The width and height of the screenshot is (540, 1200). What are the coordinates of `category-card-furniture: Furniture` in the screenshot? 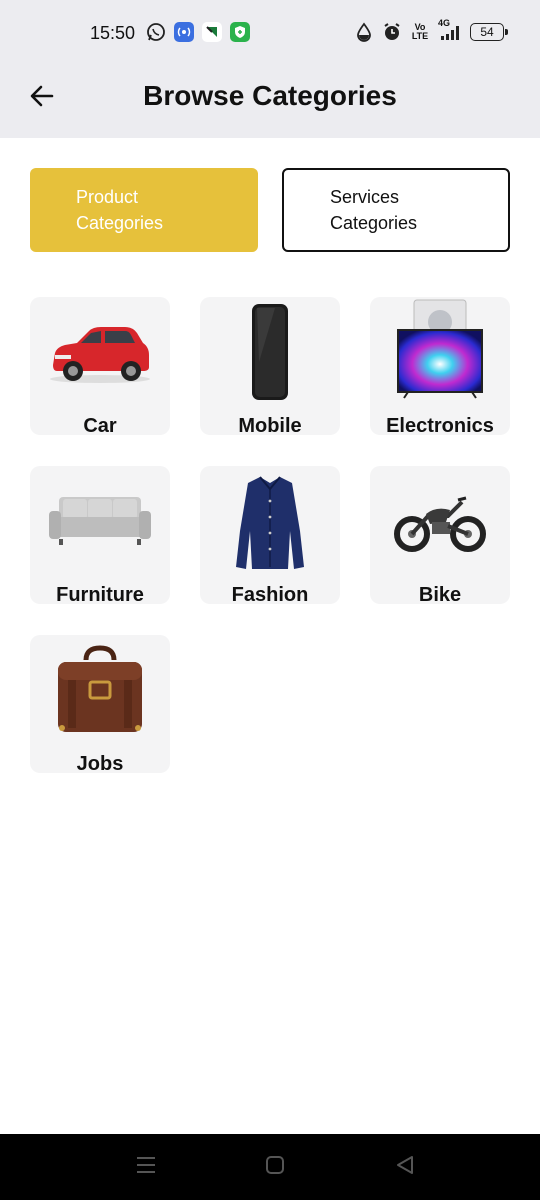 It's located at (100, 536).